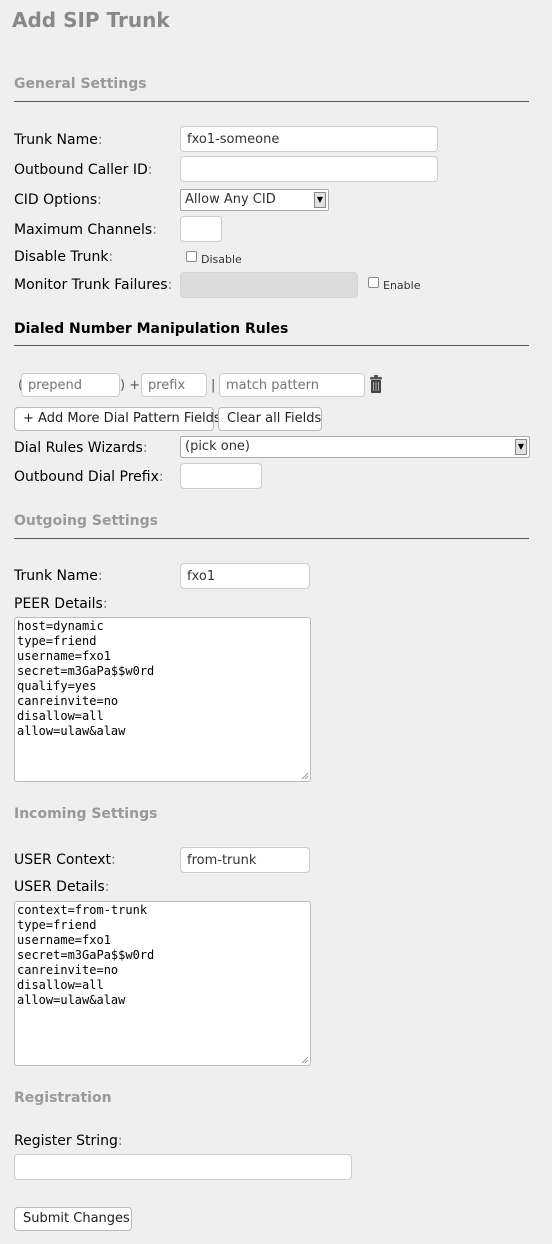 This screenshot has height=1244, width=552. Describe the element at coordinates (91, 20) in the screenshot. I see `page-title: Add SIP Trunk` at that location.